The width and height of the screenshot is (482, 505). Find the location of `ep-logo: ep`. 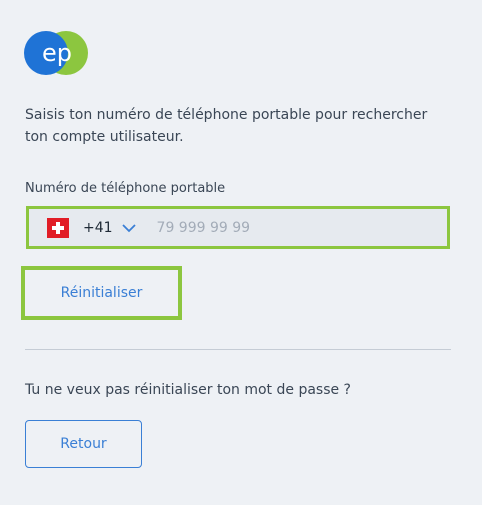

ep-logo: ep is located at coordinates (56, 53).